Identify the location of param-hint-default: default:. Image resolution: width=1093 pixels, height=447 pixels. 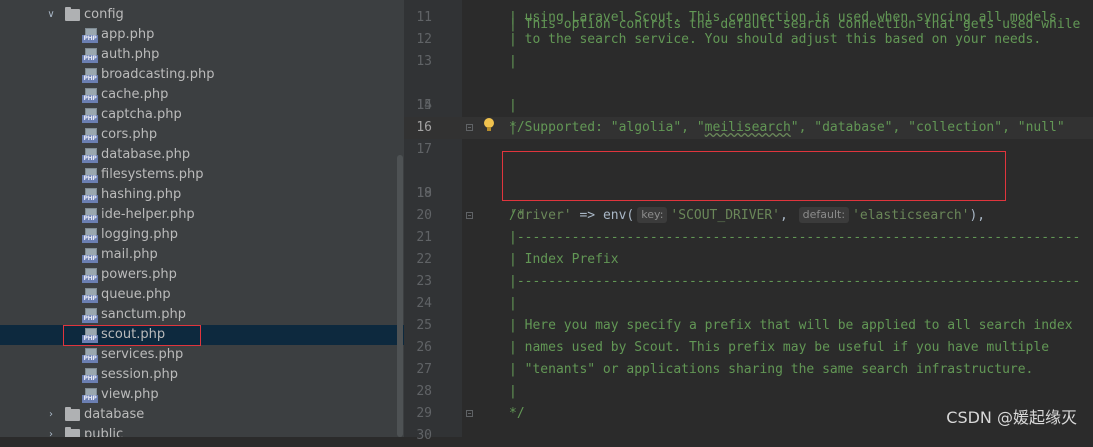
(824, 215).